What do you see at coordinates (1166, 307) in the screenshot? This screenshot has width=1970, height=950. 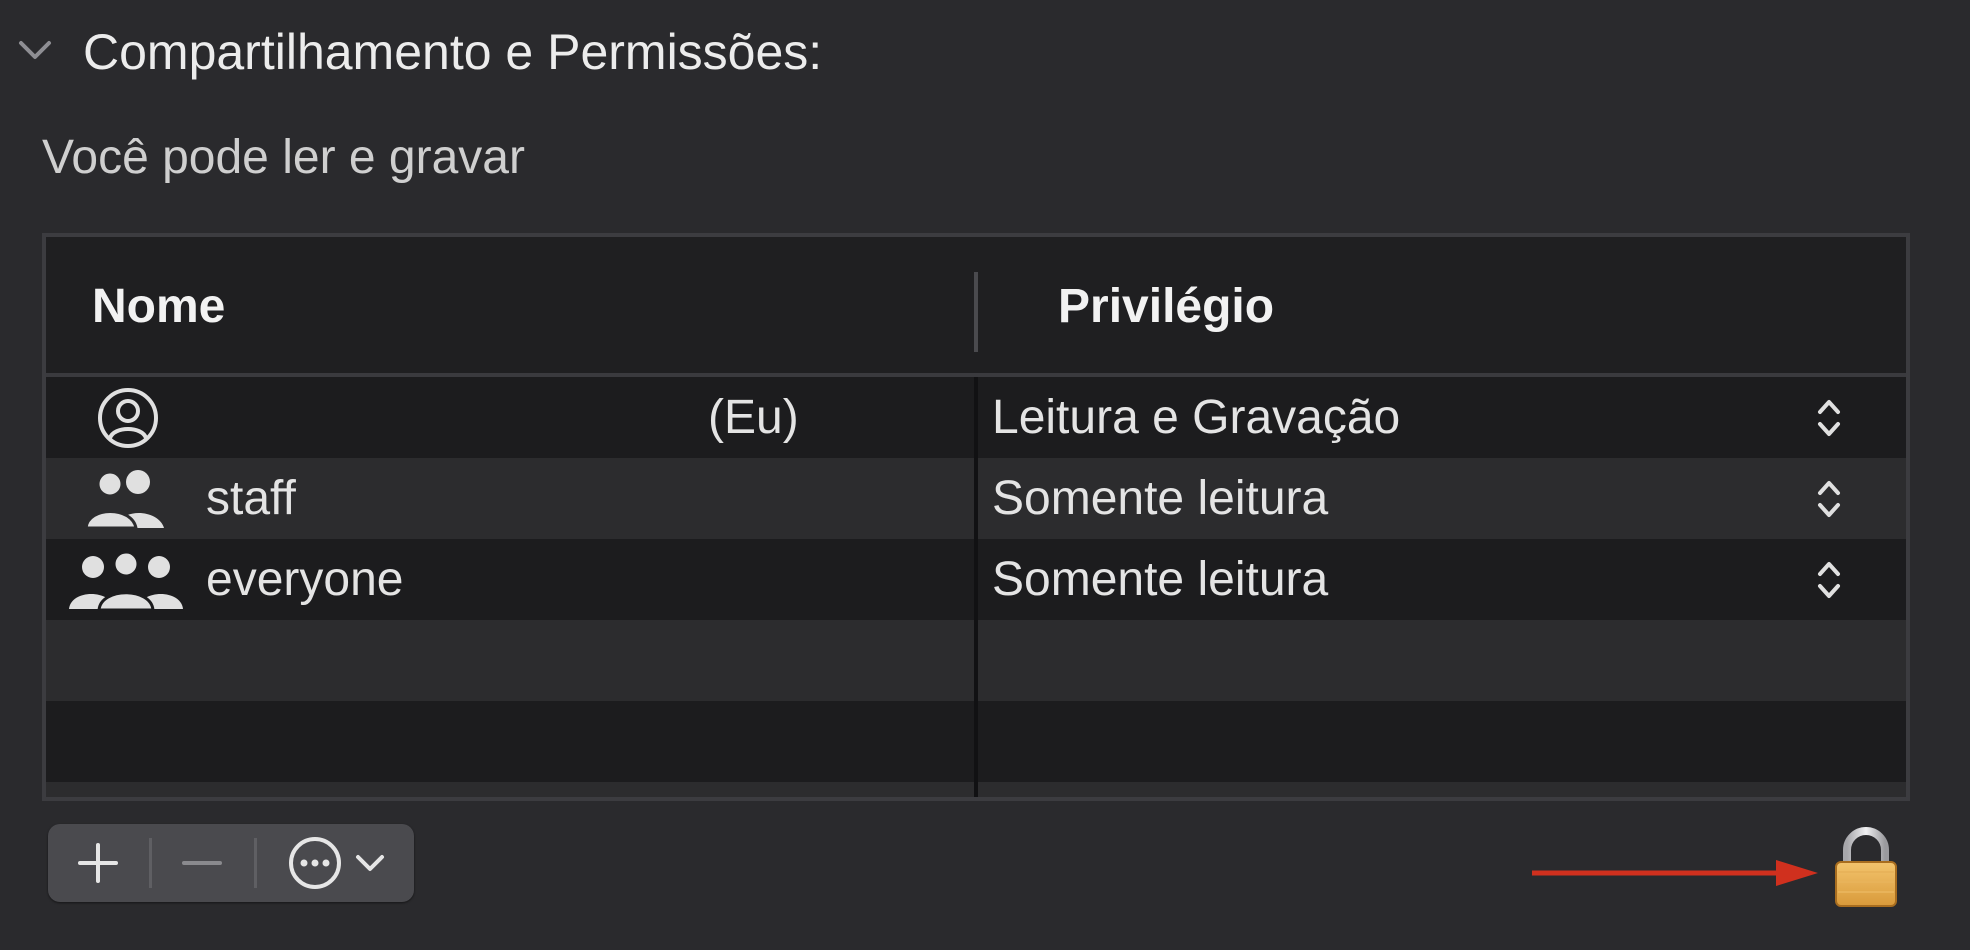 I see `column-header-privilege: Privilégio` at bounding box center [1166, 307].